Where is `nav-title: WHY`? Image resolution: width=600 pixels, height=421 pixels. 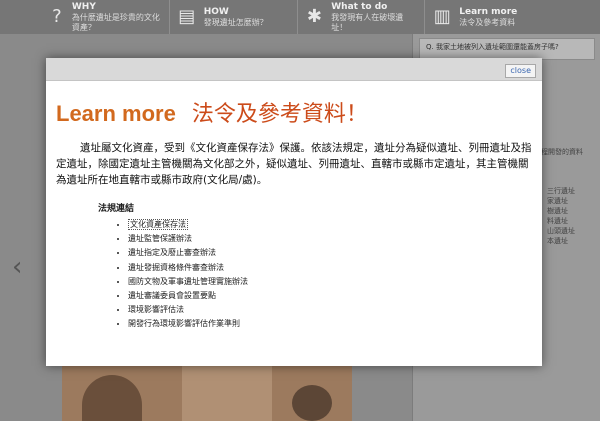 nav-title: WHY is located at coordinates (83, 6).